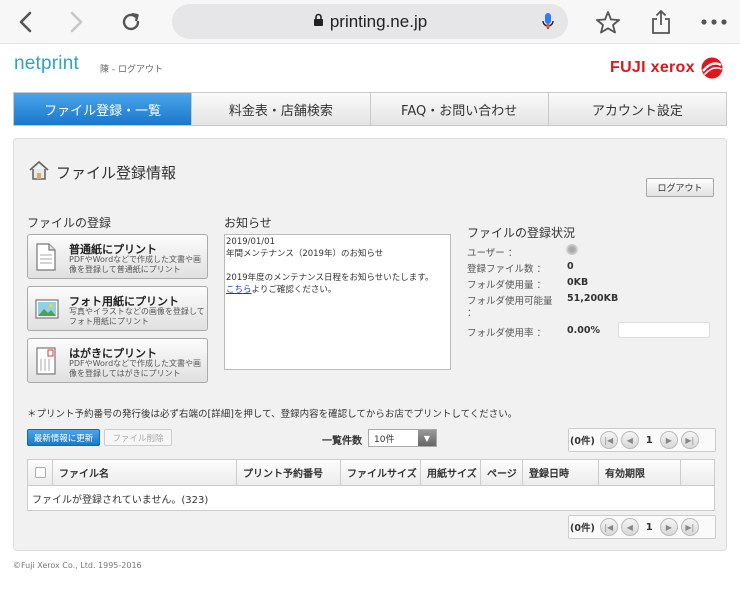 The width and height of the screenshot is (740, 608). I want to click on star-icon, so click(608, 22).